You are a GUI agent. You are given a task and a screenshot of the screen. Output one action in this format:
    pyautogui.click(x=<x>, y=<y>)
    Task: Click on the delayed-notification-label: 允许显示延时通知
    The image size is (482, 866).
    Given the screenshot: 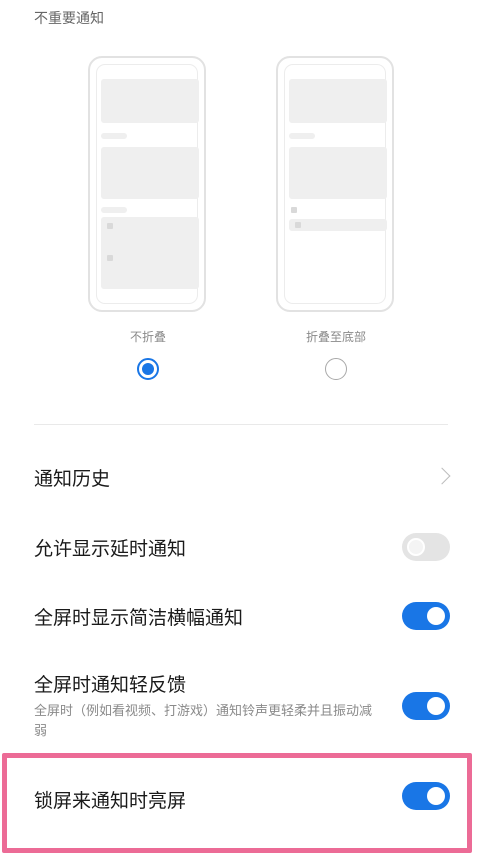 What is the action you would take?
    pyautogui.click(x=110, y=549)
    